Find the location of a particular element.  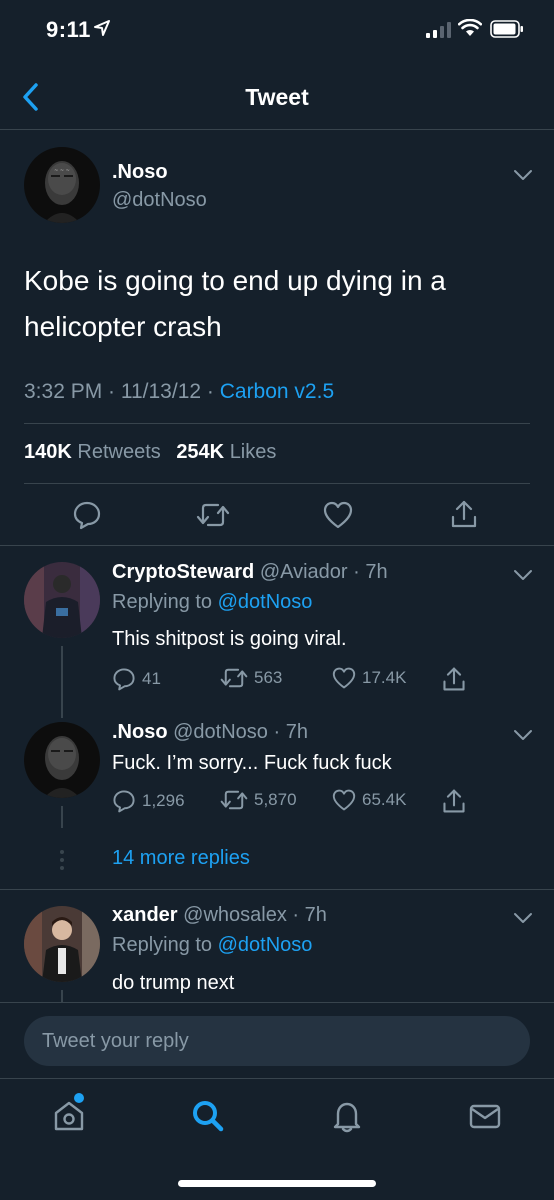

reply-author-name: CryptoSteward is located at coordinates (183, 572).